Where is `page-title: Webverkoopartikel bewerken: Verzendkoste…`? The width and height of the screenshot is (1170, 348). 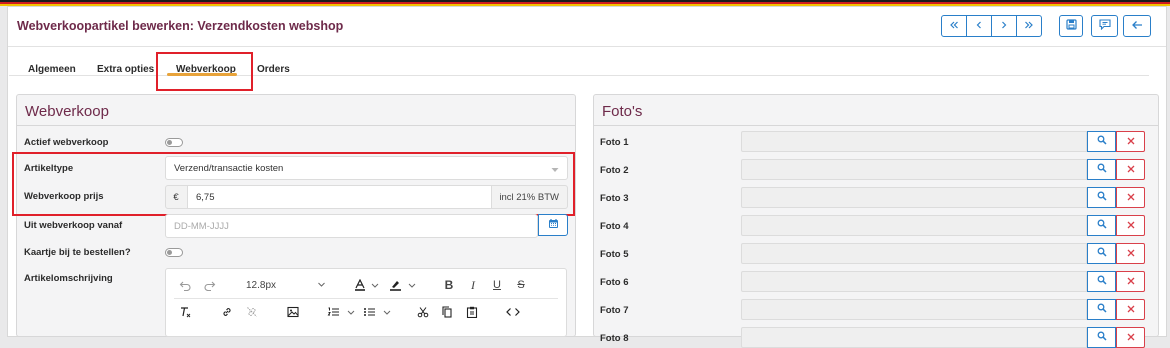 page-title: Webverkoopartikel bewerken: Verzendkoste… is located at coordinates (180, 26).